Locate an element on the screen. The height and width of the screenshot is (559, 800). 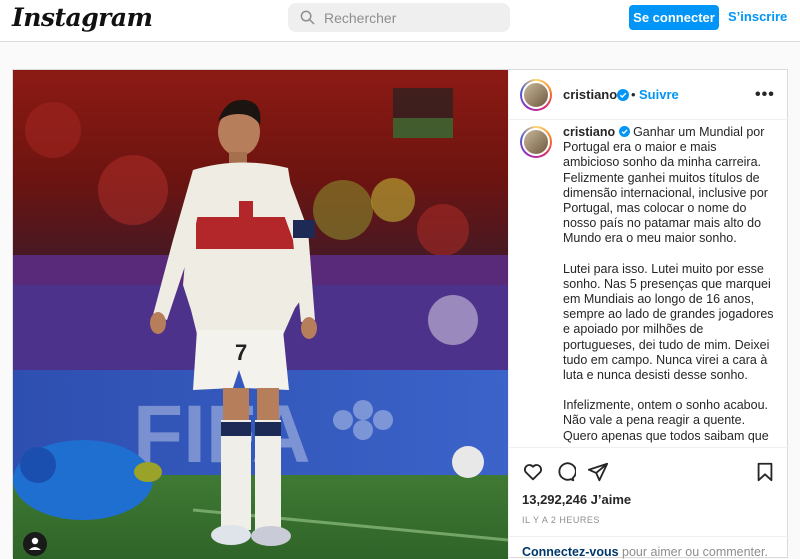
more-options-icon: ••• is located at coordinates (765, 95).